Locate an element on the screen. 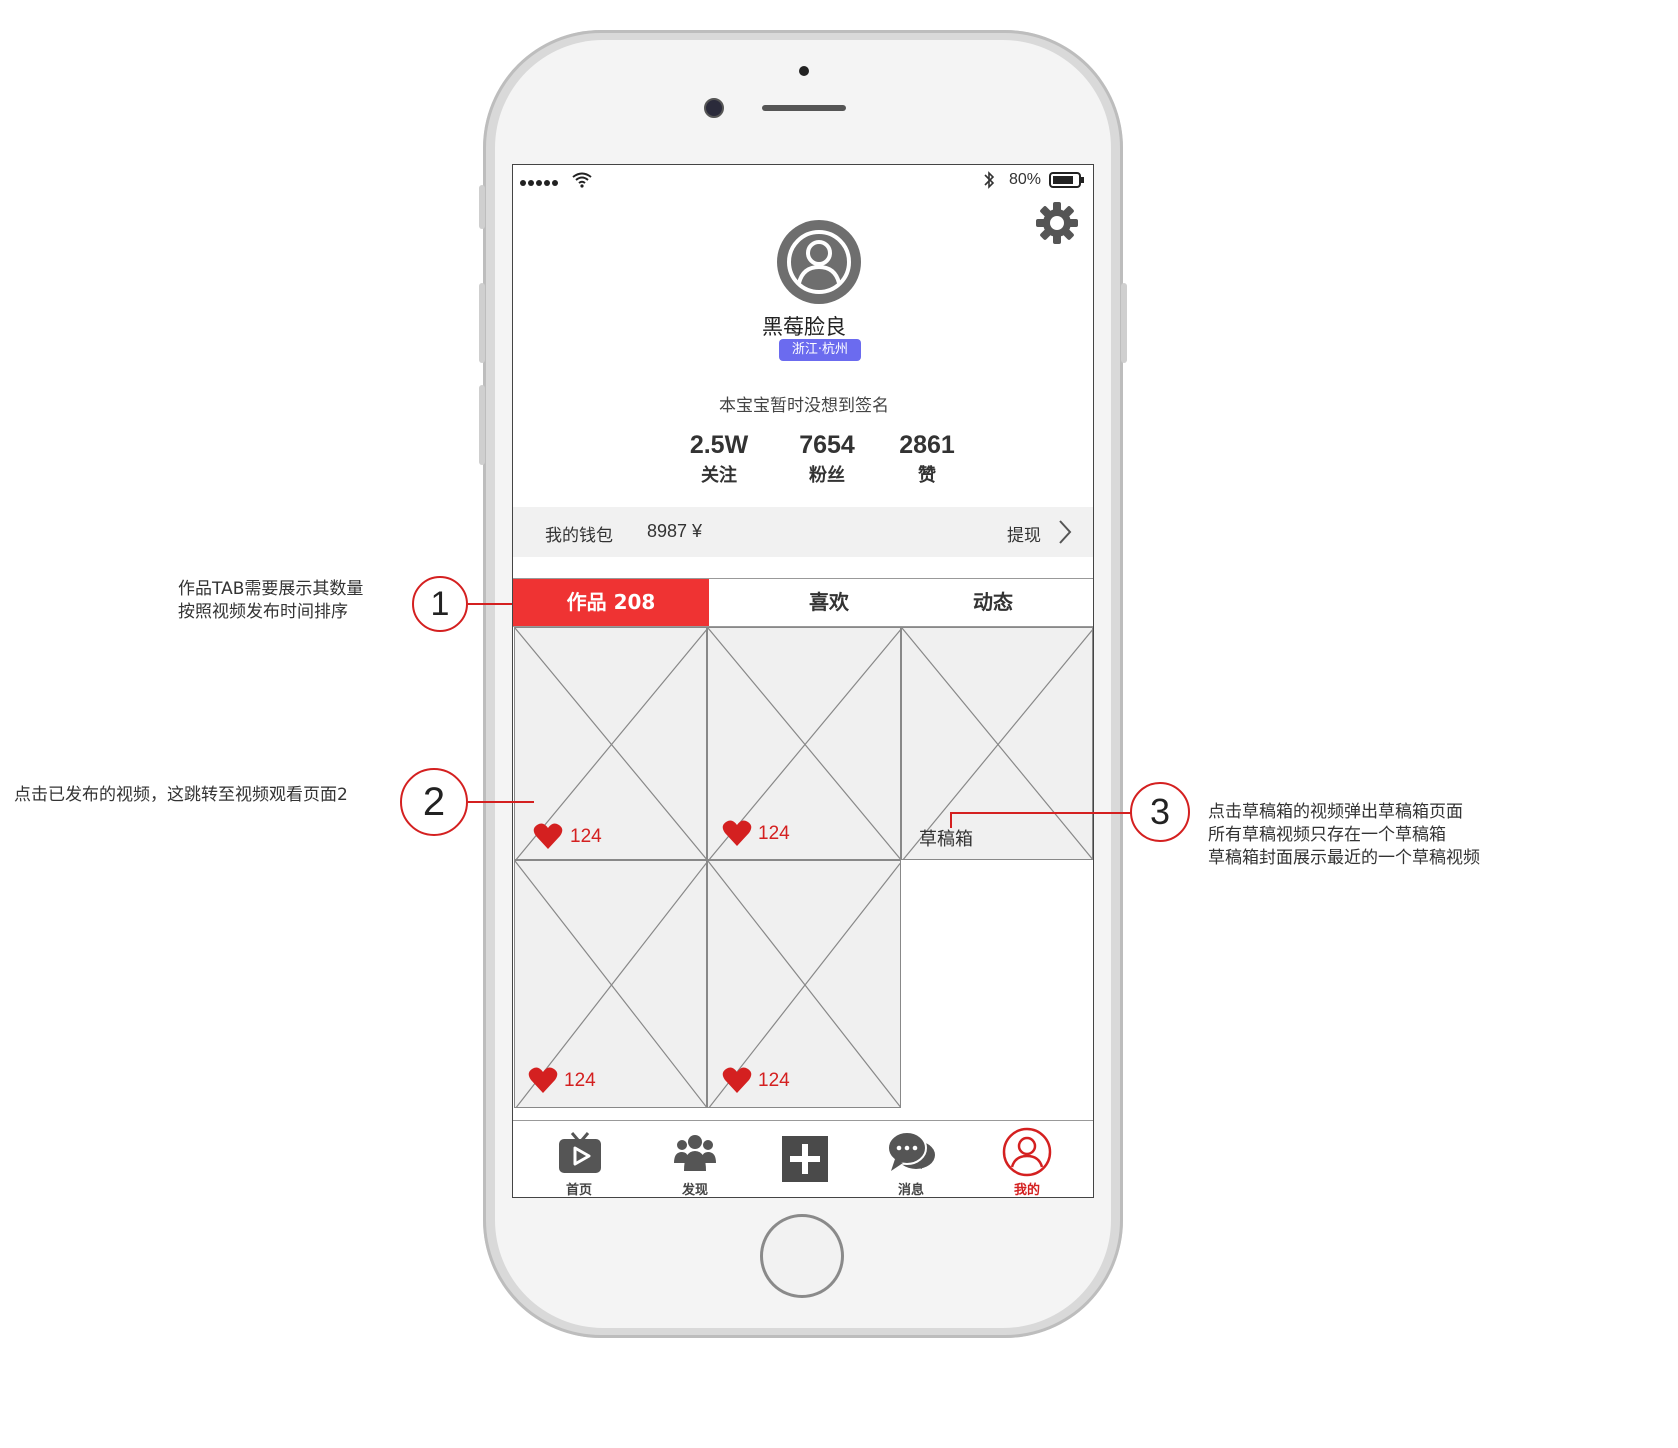  annotation-3-marker: 3 is located at coordinates (1160, 812).